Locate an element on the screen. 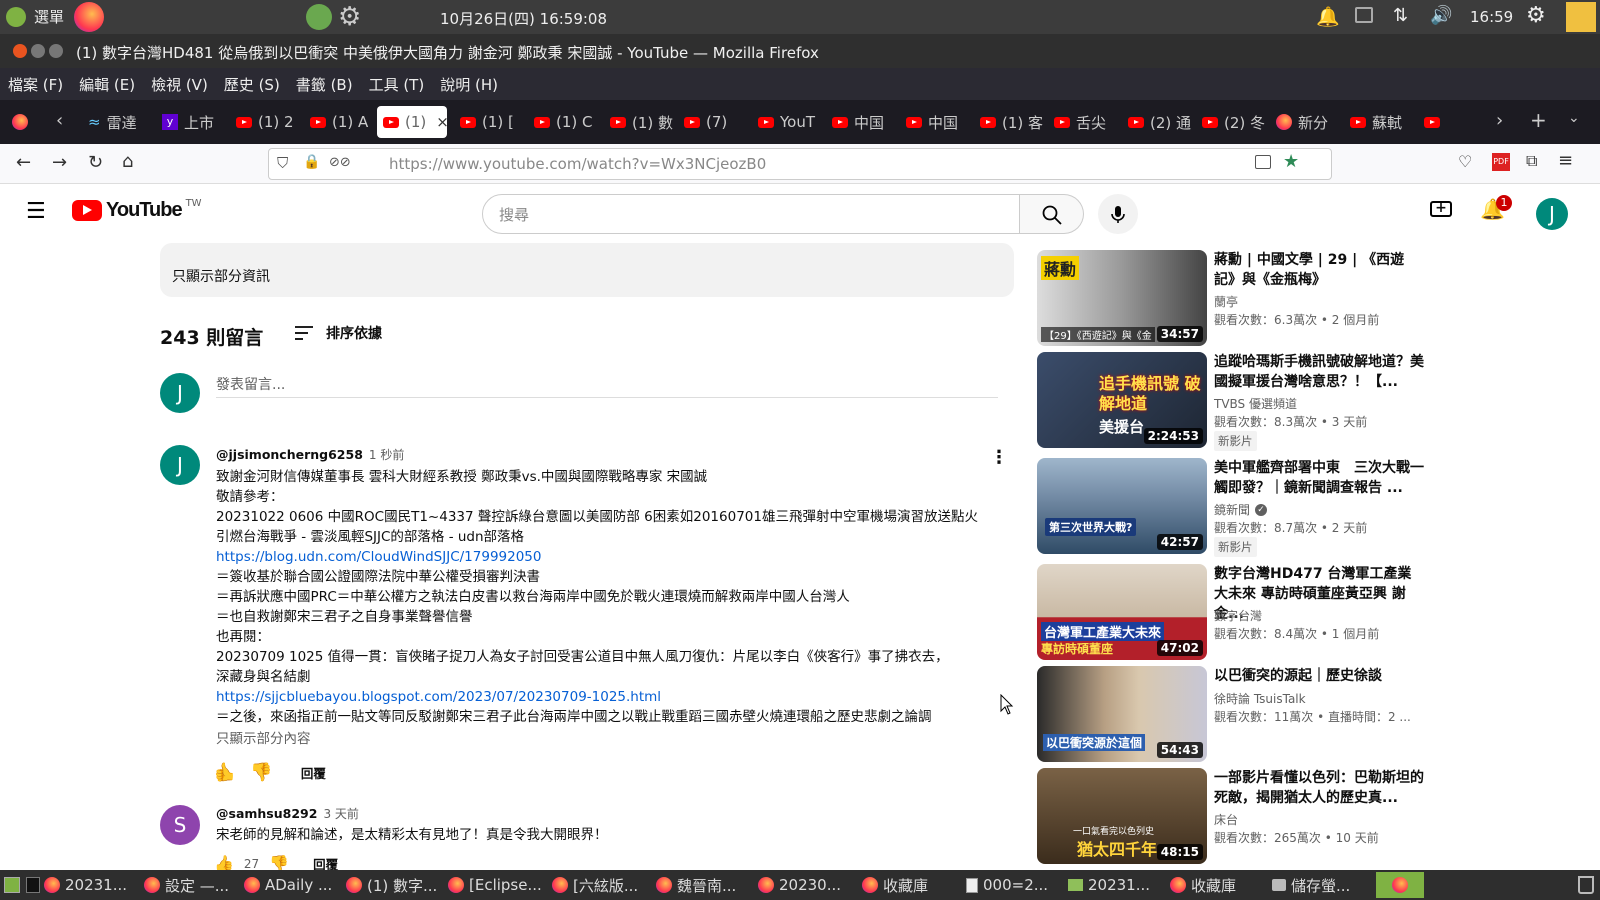 Image resolution: width=1600 pixels, height=900 pixels. comment-time: 3 天前 is located at coordinates (340, 813).